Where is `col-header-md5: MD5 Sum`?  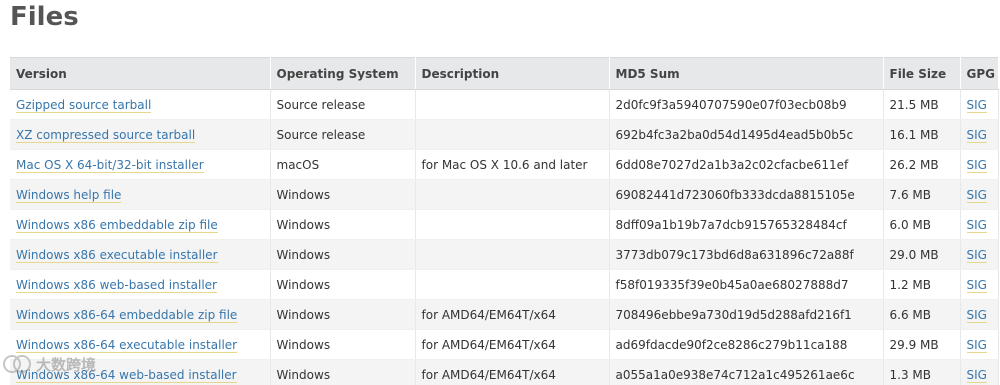
col-header-md5: MD5 Sum is located at coordinates (746, 73).